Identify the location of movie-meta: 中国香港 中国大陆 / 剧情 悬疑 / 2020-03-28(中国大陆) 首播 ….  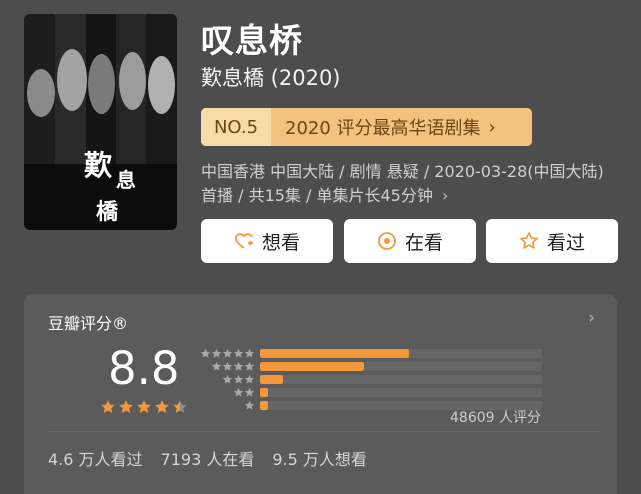
(411, 184).